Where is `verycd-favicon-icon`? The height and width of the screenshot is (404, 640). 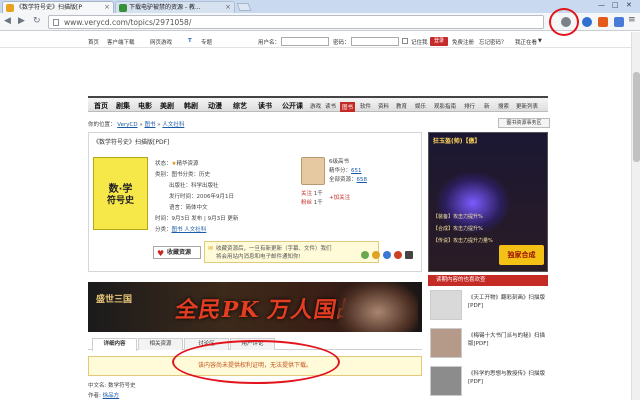 verycd-favicon-icon is located at coordinates (10, 8).